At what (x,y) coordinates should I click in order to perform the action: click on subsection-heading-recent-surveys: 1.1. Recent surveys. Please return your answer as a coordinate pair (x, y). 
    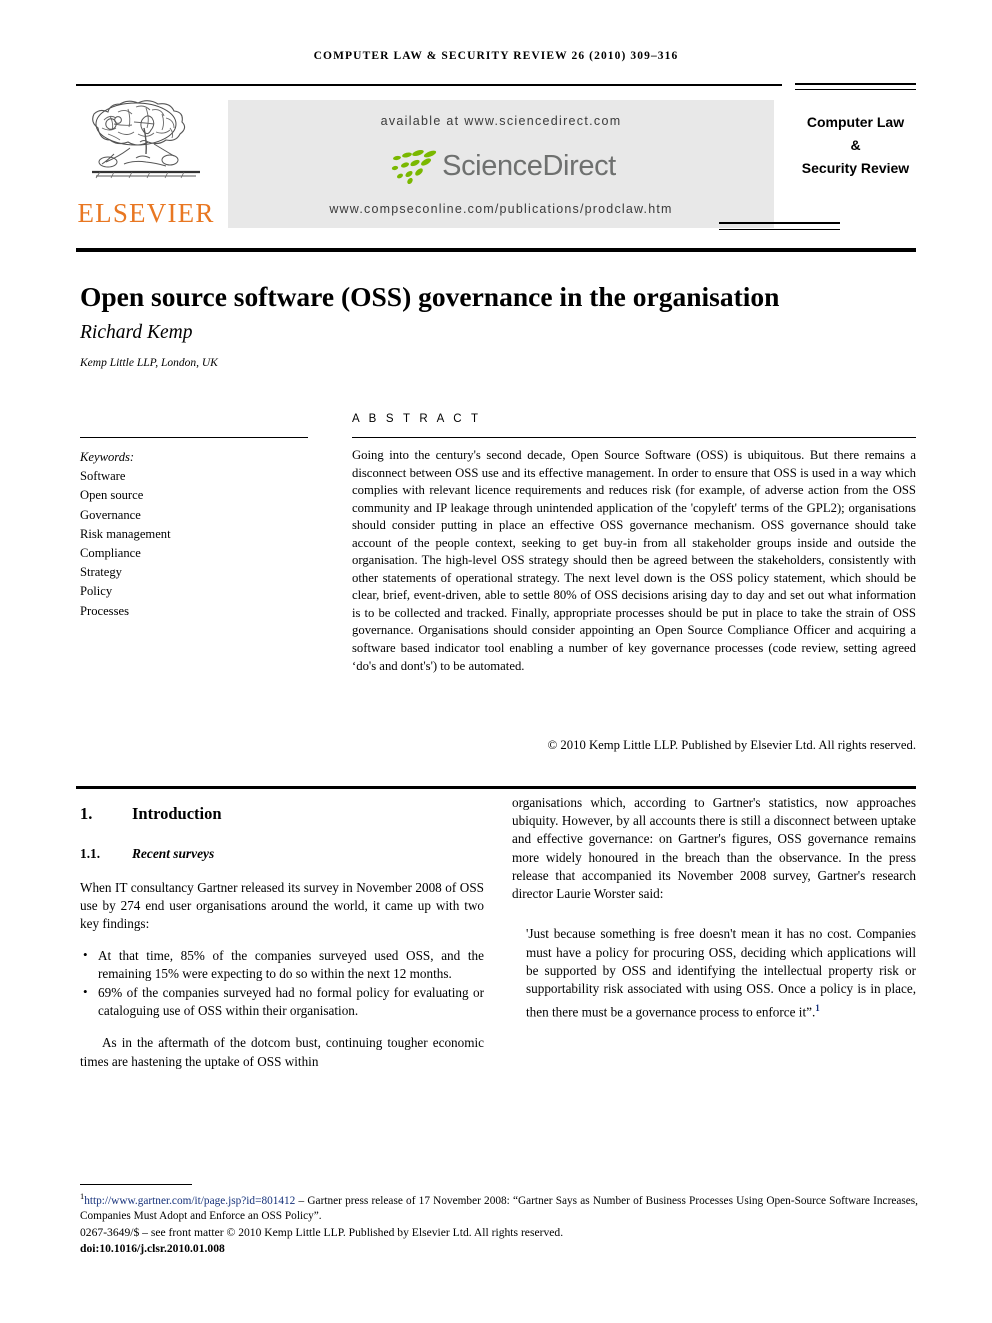
    Looking at the image, I should click on (282, 854).